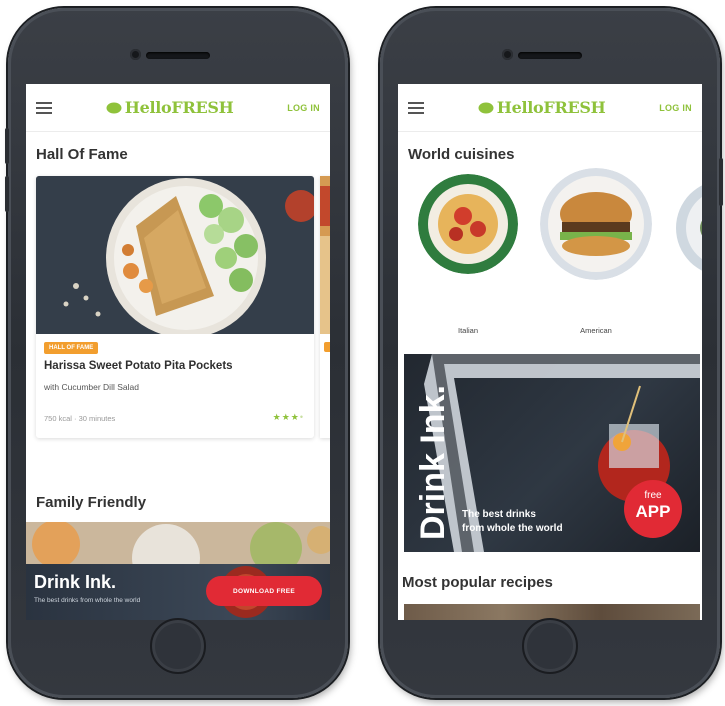  What do you see at coordinates (499, 514) in the screenshot?
I see `drink-caption-line1: The best drinks` at bounding box center [499, 514].